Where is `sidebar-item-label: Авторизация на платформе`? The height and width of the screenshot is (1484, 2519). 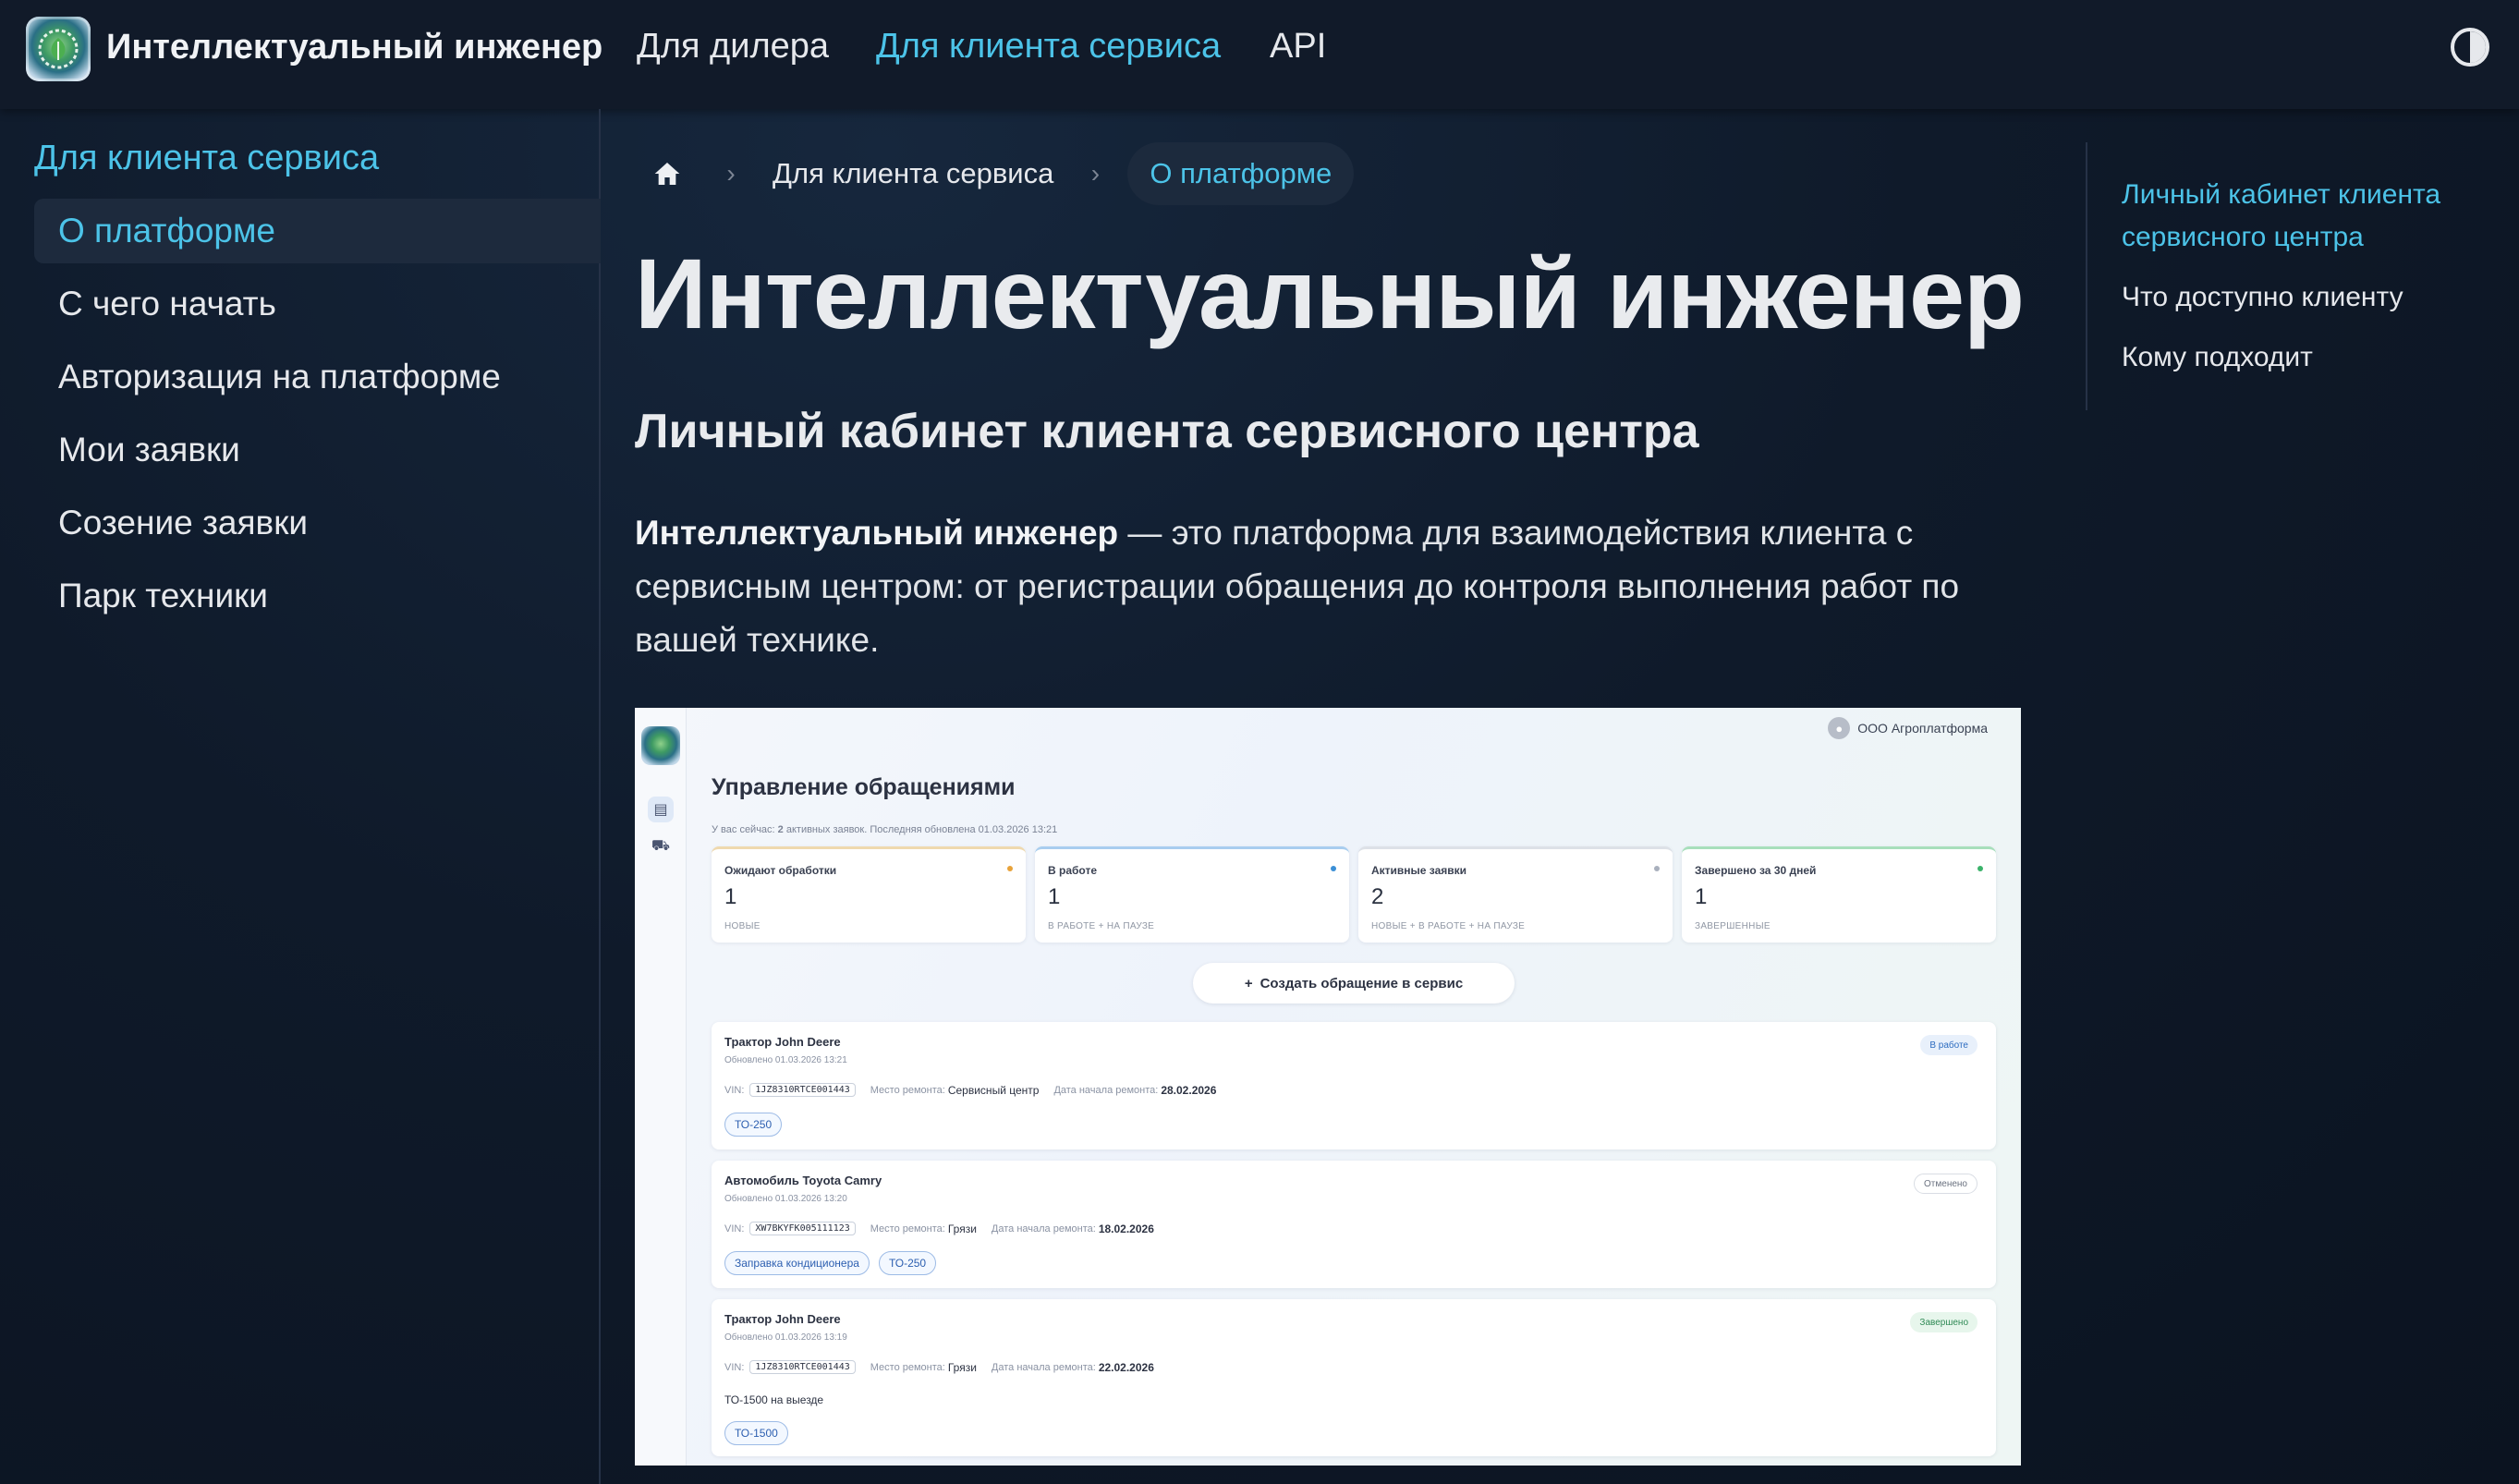 sidebar-item-label: Авторизация на платформе is located at coordinates (279, 376).